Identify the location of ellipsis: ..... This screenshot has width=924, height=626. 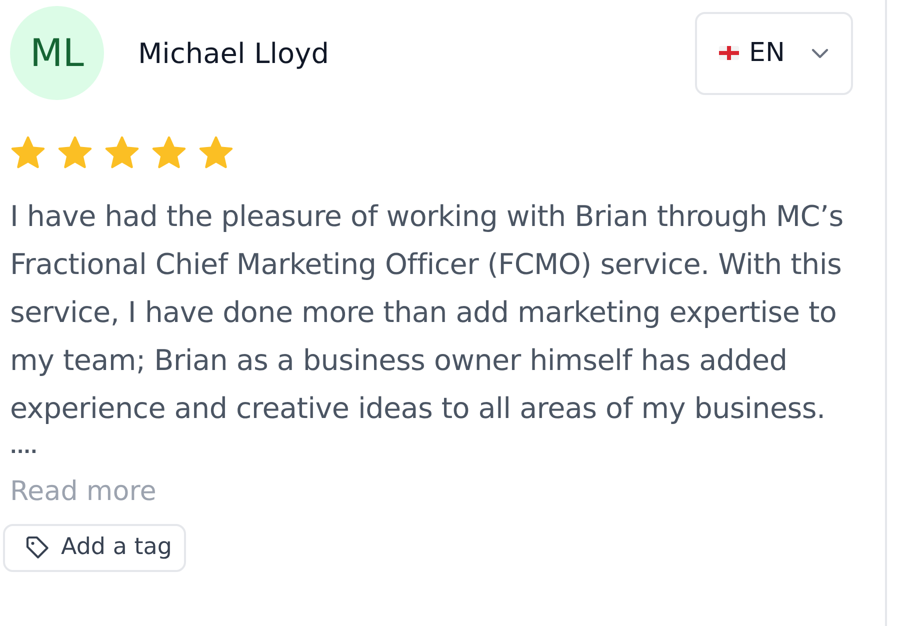
(24, 448).